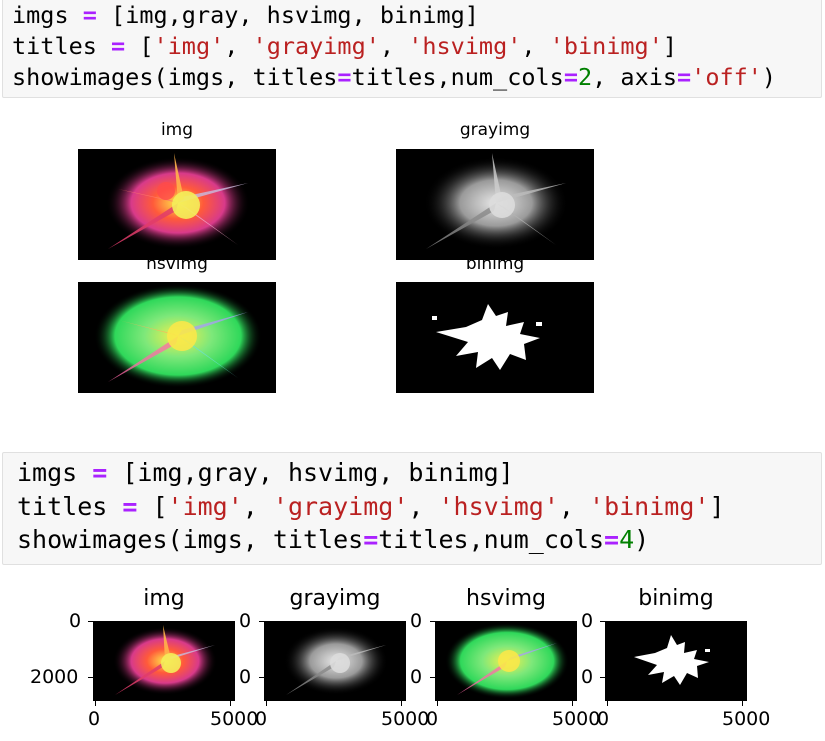  I want to click on image-binimg, so click(495, 337).